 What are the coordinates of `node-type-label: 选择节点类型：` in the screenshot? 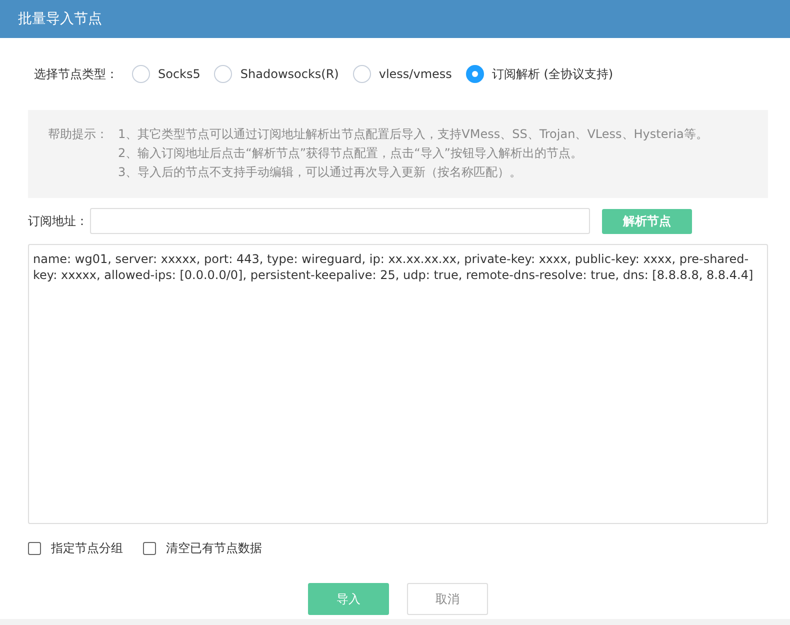 It's located at (76, 74).